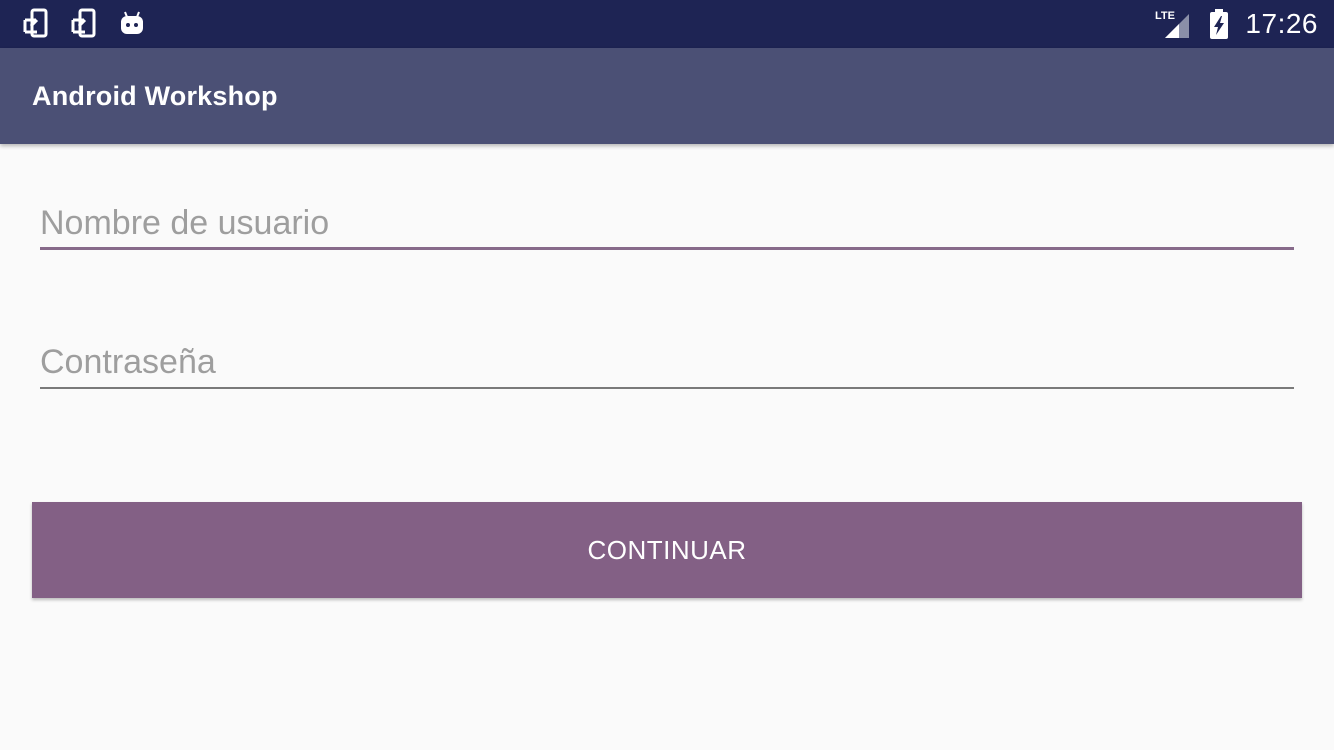  Describe the element at coordinates (1219, 24) in the screenshot. I see `battery-charging-icon` at that location.